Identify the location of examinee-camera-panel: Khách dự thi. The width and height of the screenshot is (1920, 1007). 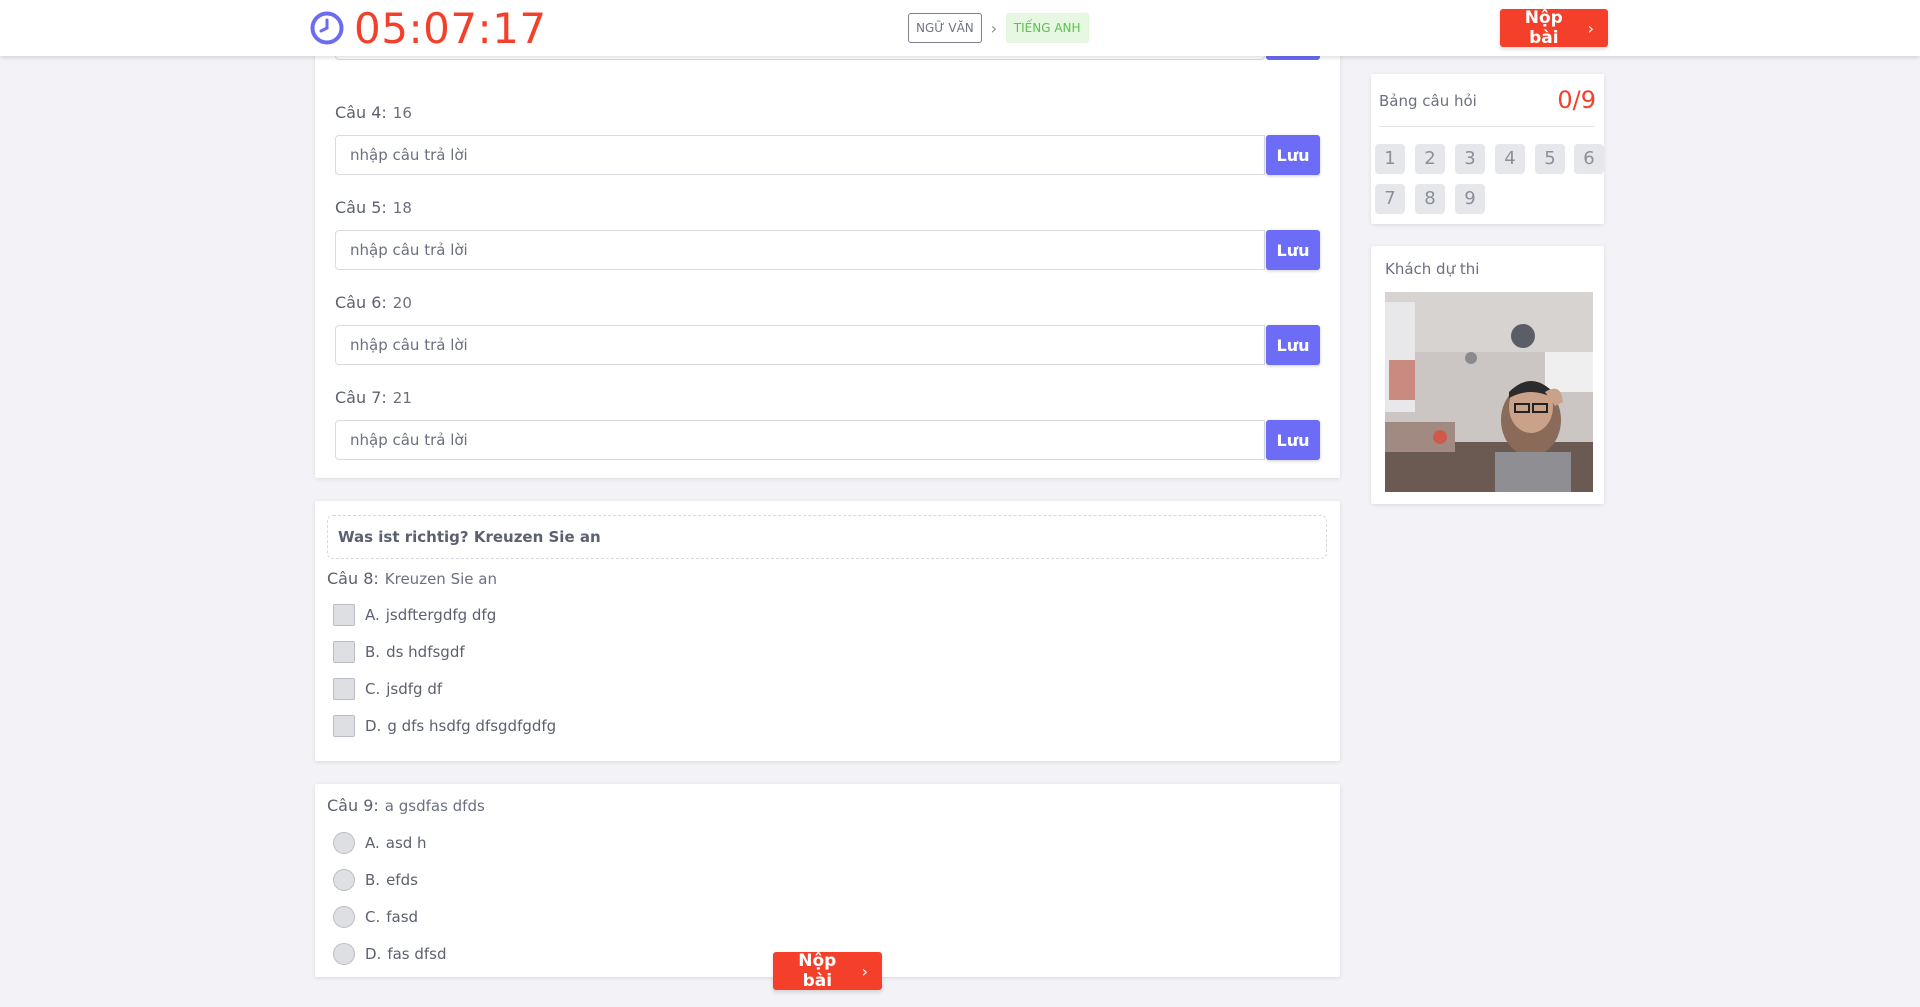
(1487, 375).